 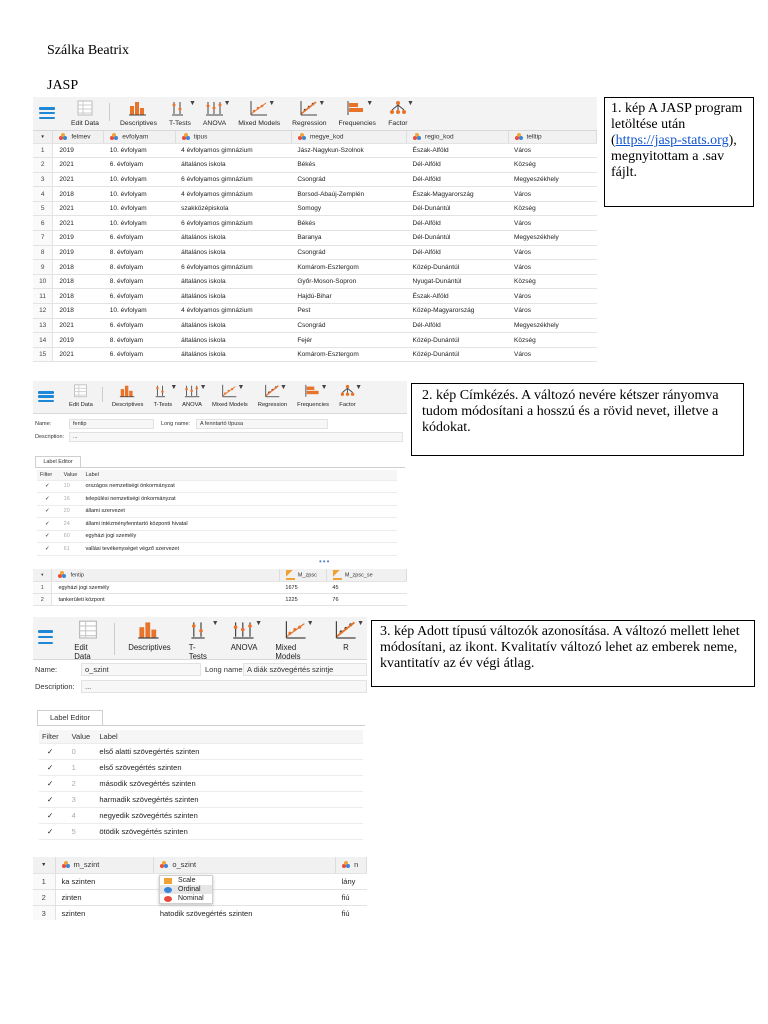 What do you see at coordinates (239, 549) in the screenshot?
I see `label-text: vallási tevékenységet végző szervezet` at bounding box center [239, 549].